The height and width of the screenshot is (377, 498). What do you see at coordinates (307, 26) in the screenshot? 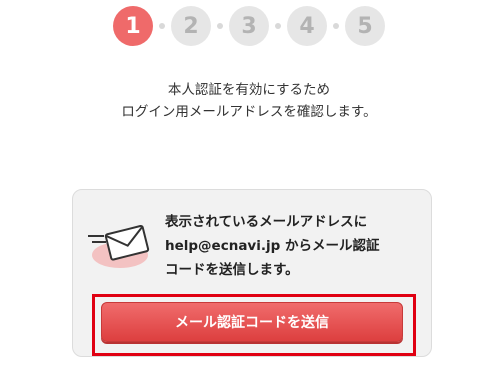
I see `step-4: 4` at bounding box center [307, 26].